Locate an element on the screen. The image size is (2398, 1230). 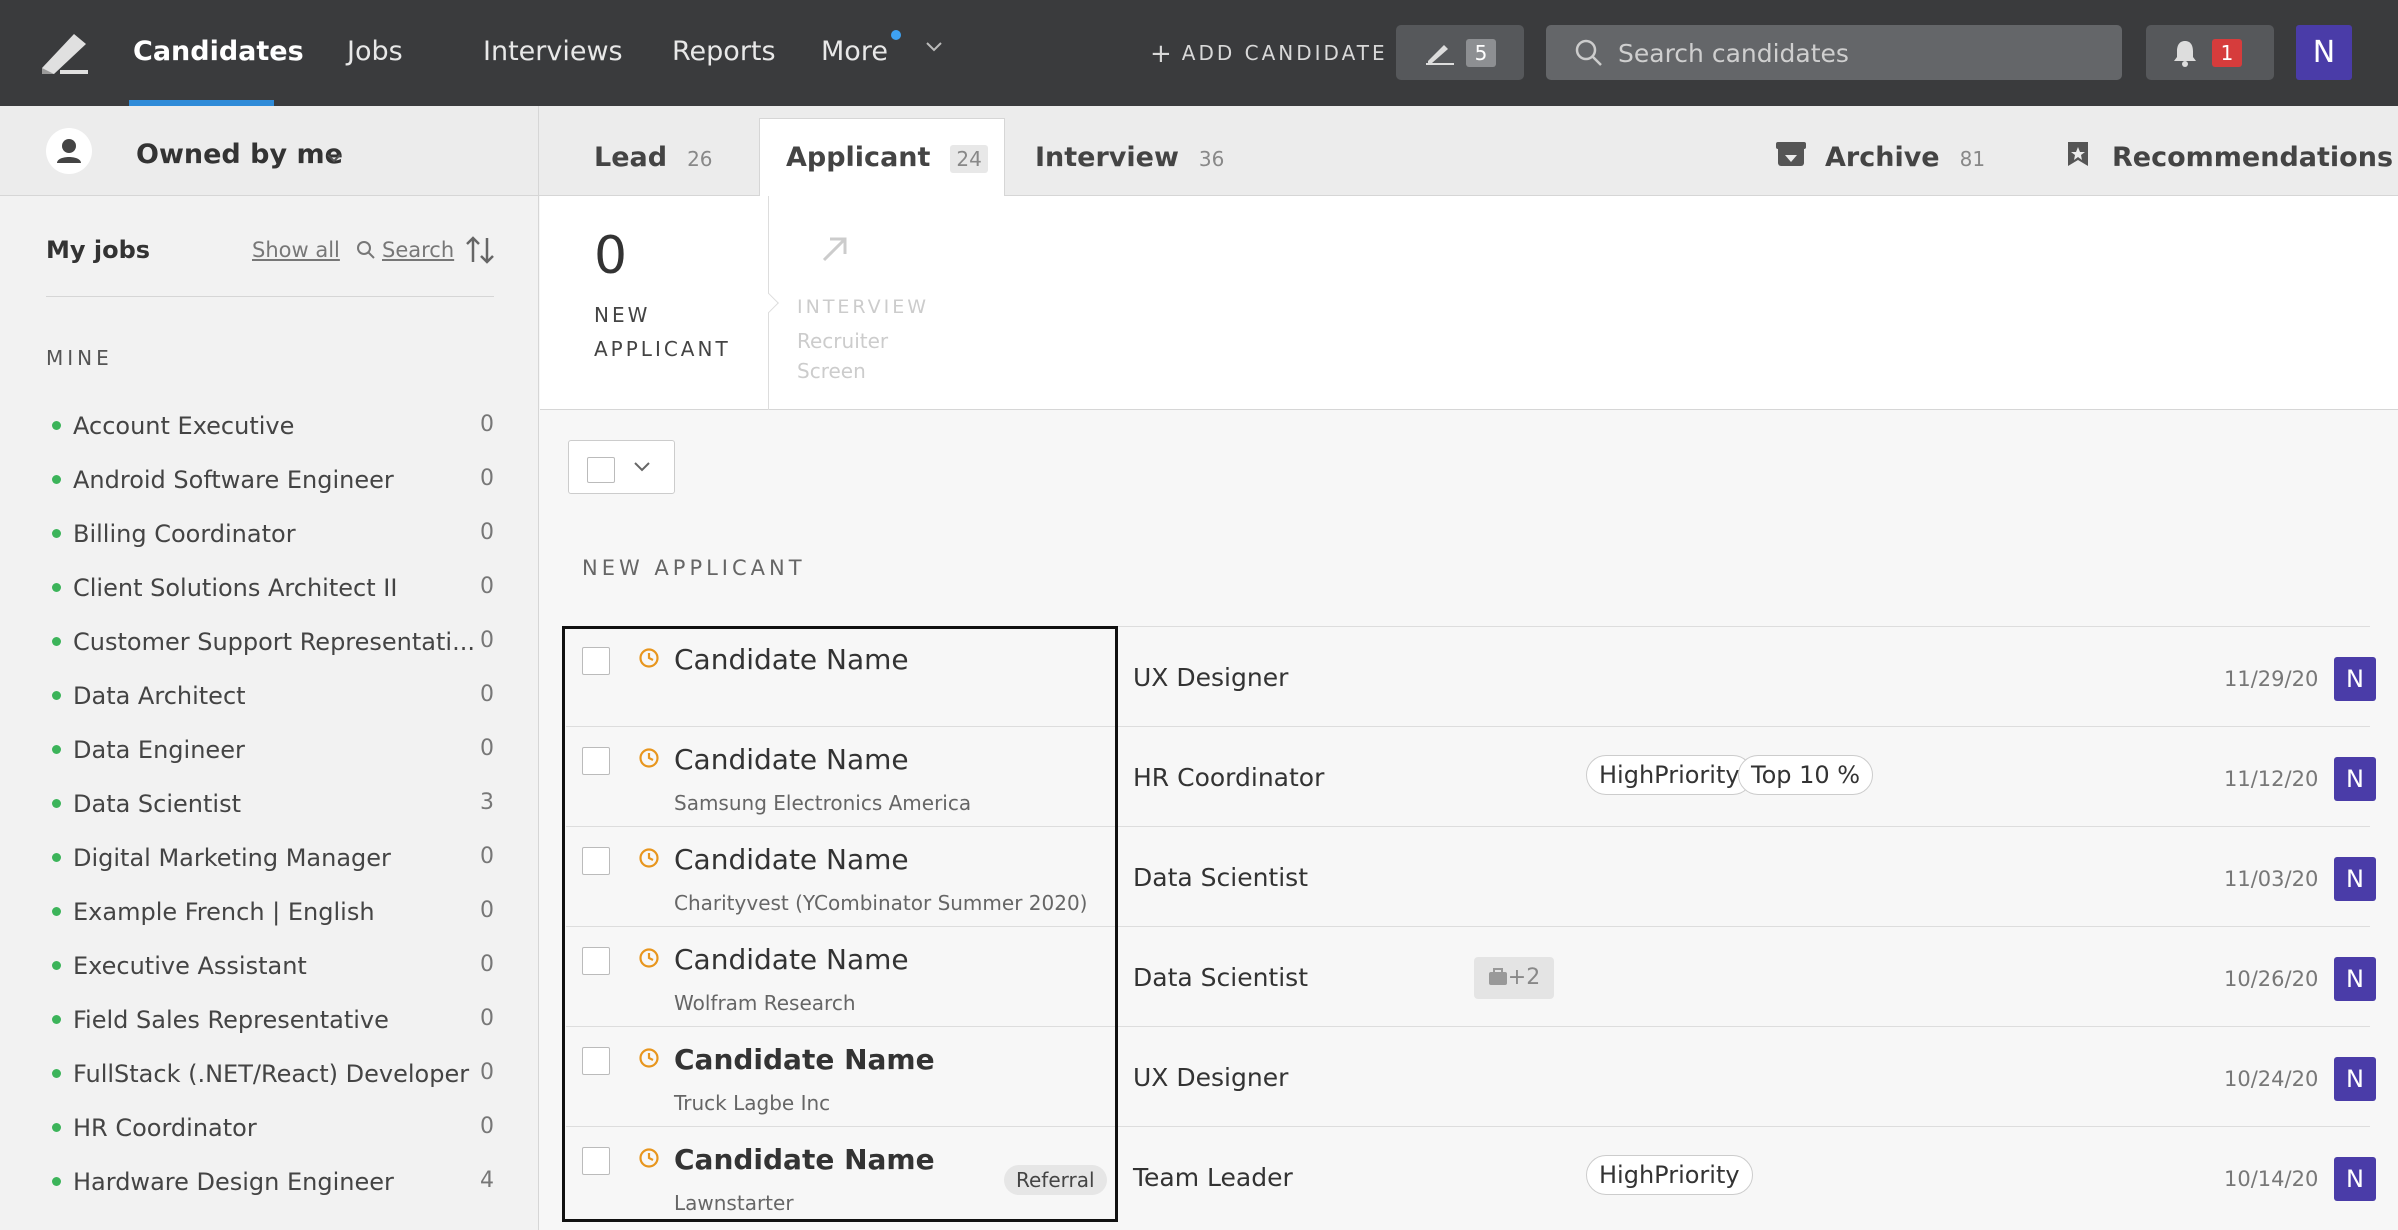
sidebar-job-item: Example French | English 0 is located at coordinates (270, 915).